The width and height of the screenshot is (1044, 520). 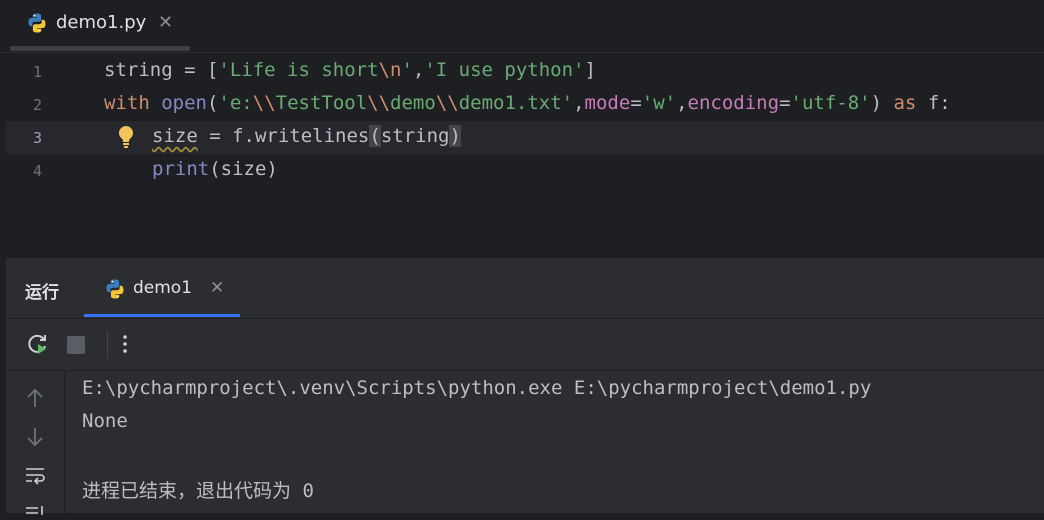 What do you see at coordinates (37, 105) in the screenshot?
I see `line-number: 2` at bounding box center [37, 105].